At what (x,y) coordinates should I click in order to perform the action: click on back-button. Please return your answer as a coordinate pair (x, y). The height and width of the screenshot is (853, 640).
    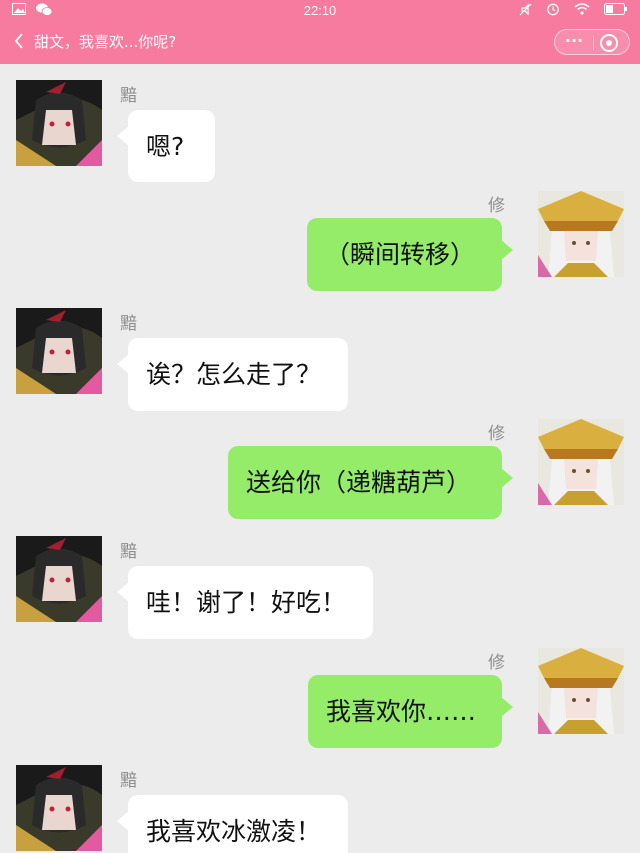
    Looking at the image, I should click on (19, 43).